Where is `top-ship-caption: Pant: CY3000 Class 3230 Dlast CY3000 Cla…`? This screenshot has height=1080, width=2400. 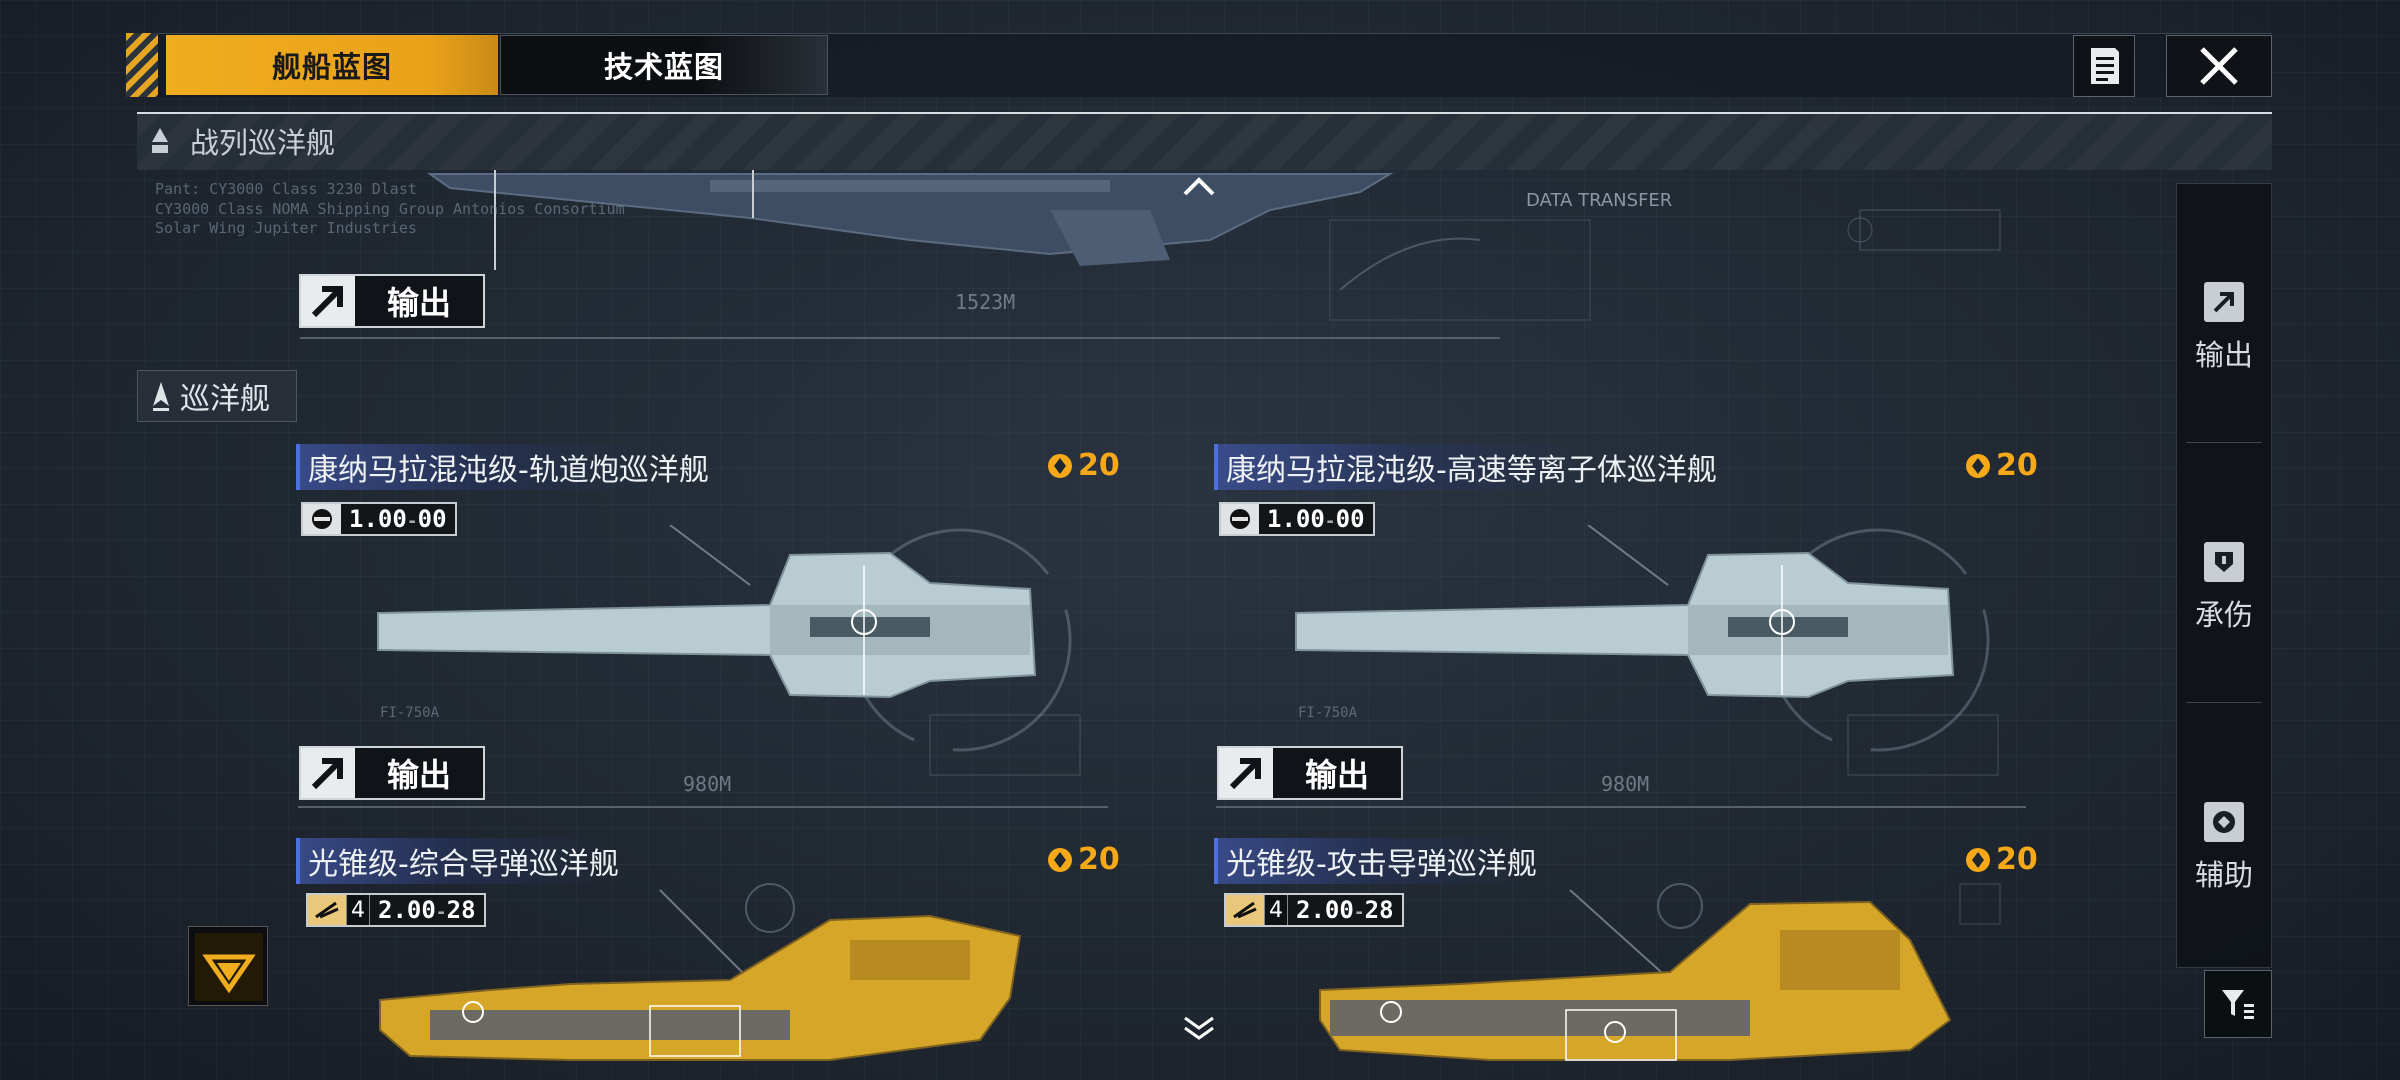
top-ship-caption: Pant: CY3000 Class 3230 Dlast CY3000 Cla… is located at coordinates (390, 208).